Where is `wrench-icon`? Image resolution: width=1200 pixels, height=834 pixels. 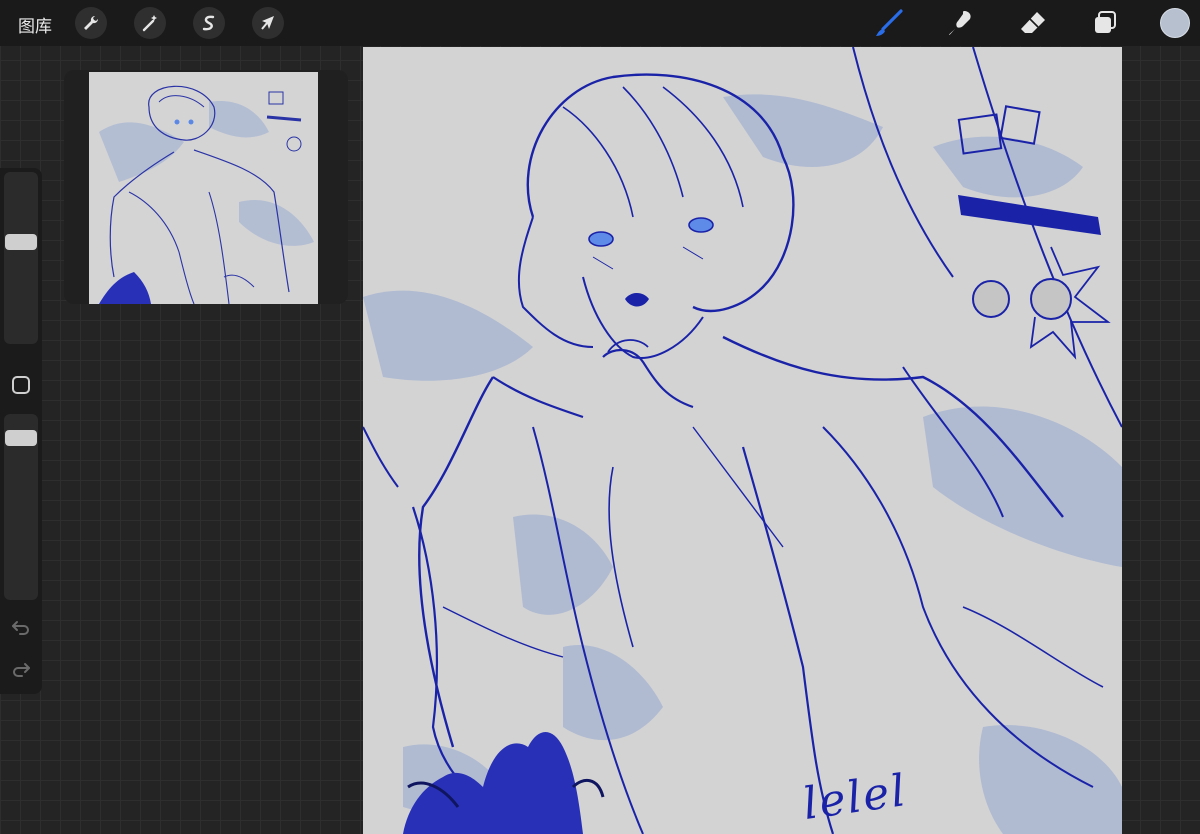 wrench-icon is located at coordinates (91, 22).